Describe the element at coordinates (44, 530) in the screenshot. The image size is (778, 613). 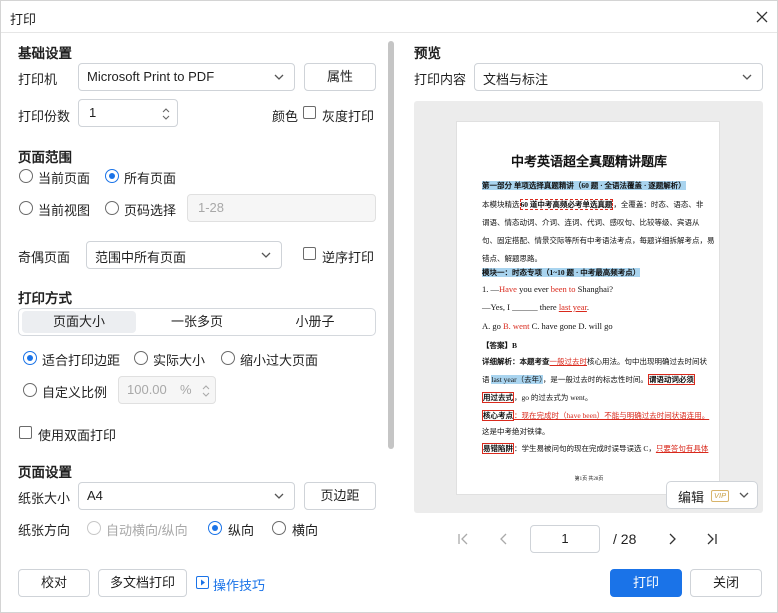
I see `orientation-label: 纸张方向` at that location.